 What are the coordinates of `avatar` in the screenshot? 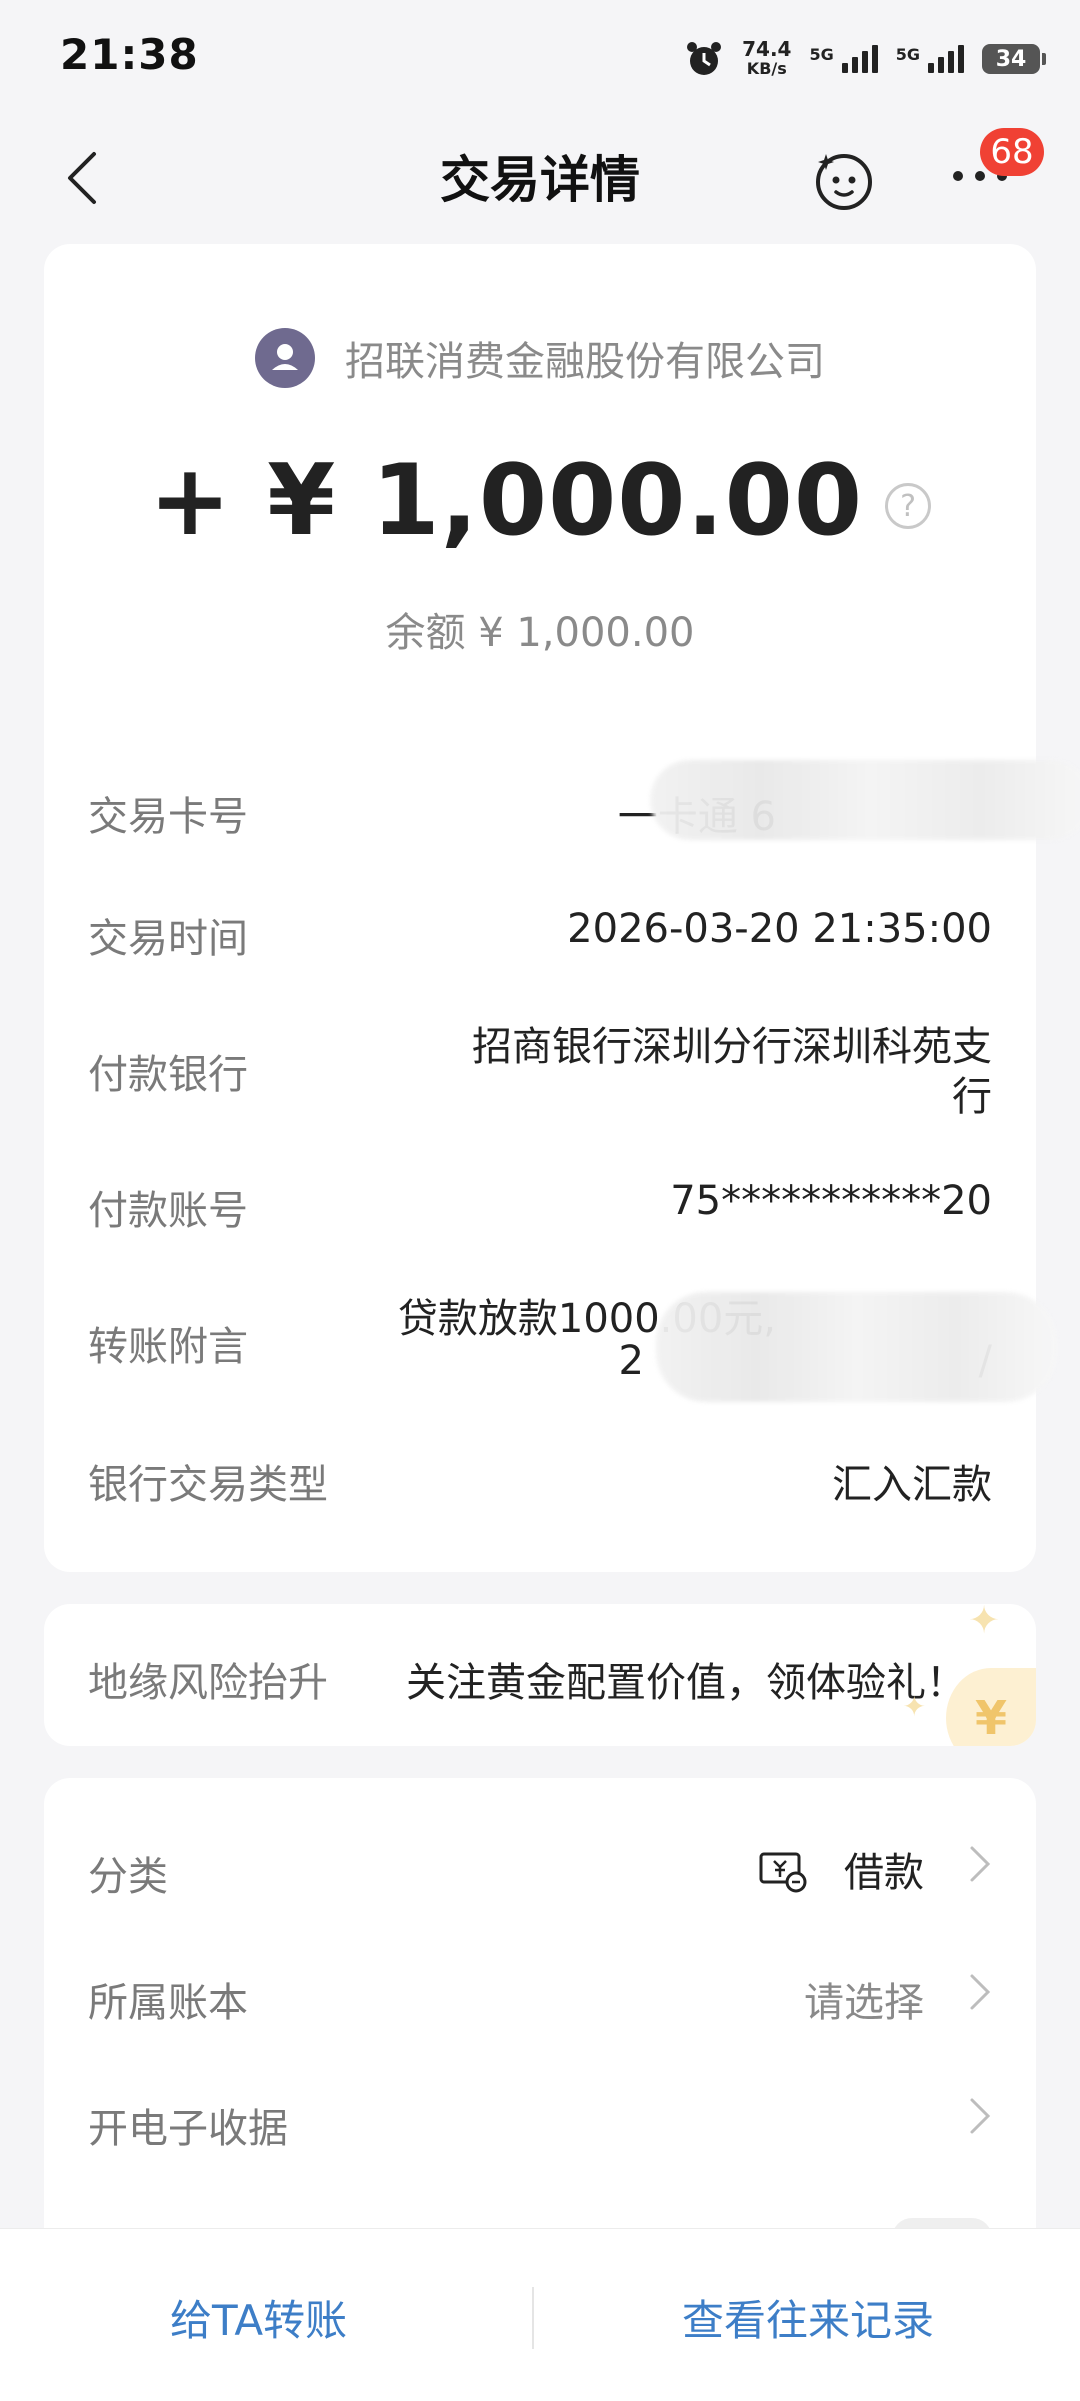 It's located at (285, 358).